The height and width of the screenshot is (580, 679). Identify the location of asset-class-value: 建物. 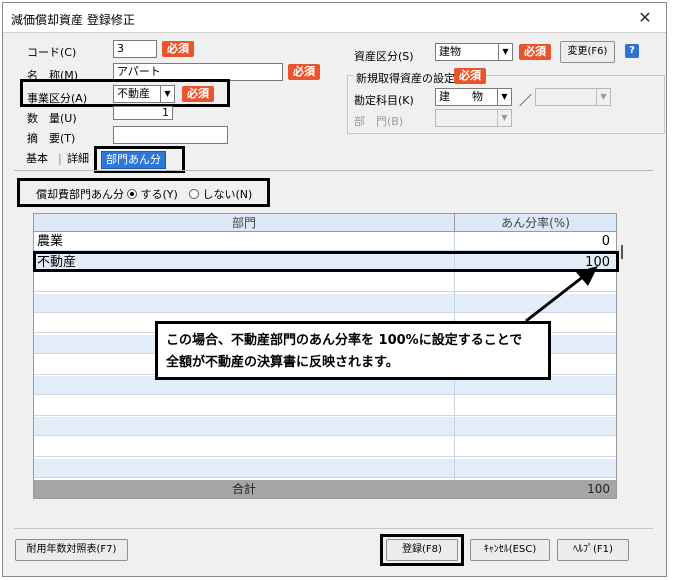
(450, 51).